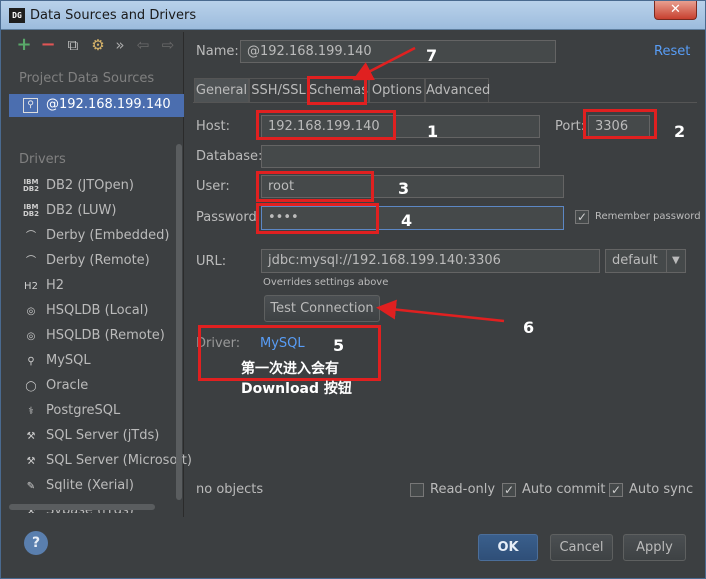  I want to click on arrow-to-schemas-tab, so click(384, 63).